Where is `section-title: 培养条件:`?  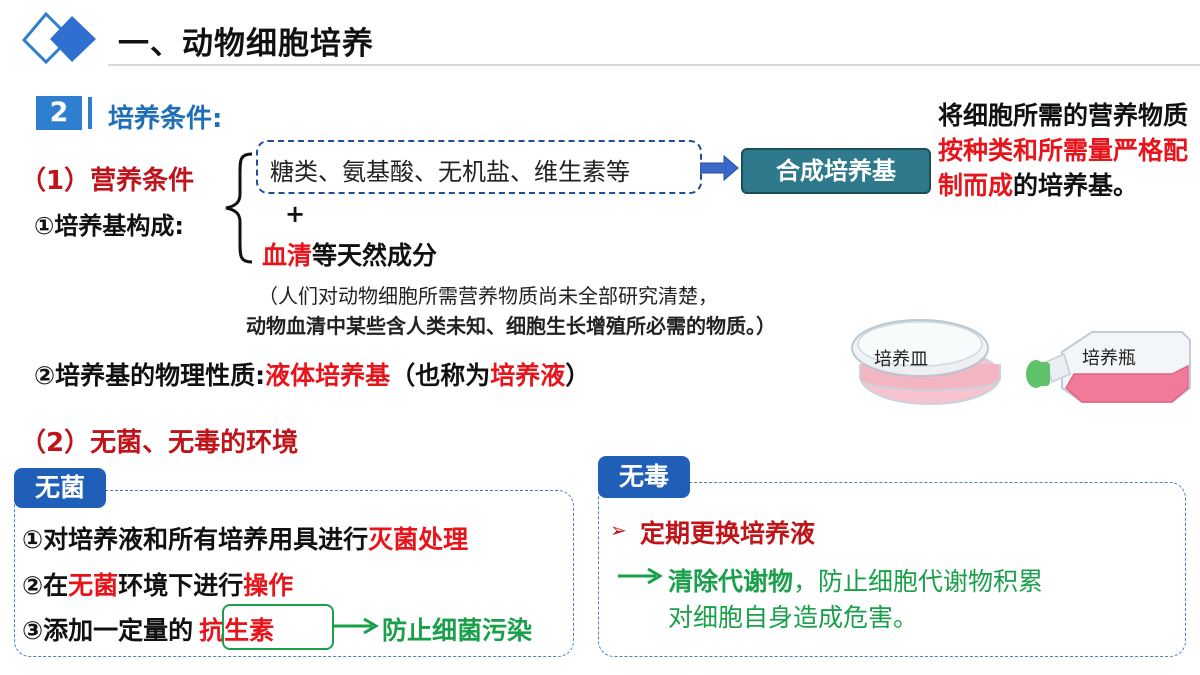 section-title: 培养条件: is located at coordinates (165, 119).